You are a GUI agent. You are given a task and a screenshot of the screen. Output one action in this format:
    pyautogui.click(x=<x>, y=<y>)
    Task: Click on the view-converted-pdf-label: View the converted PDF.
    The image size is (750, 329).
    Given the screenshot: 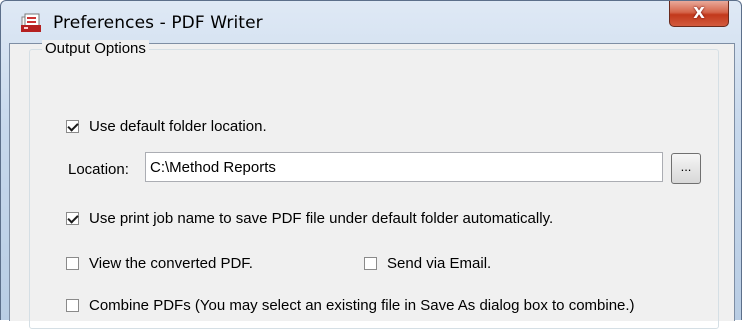 What is the action you would take?
    pyautogui.click(x=171, y=263)
    